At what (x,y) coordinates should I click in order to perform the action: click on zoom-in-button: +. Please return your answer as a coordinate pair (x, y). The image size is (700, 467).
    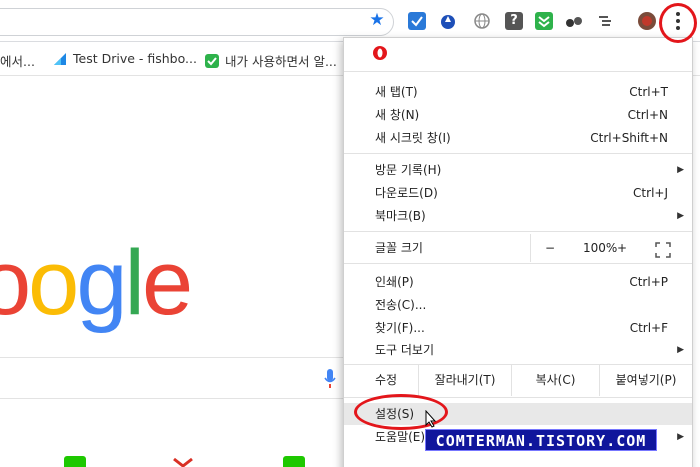
    Looking at the image, I should click on (622, 248).